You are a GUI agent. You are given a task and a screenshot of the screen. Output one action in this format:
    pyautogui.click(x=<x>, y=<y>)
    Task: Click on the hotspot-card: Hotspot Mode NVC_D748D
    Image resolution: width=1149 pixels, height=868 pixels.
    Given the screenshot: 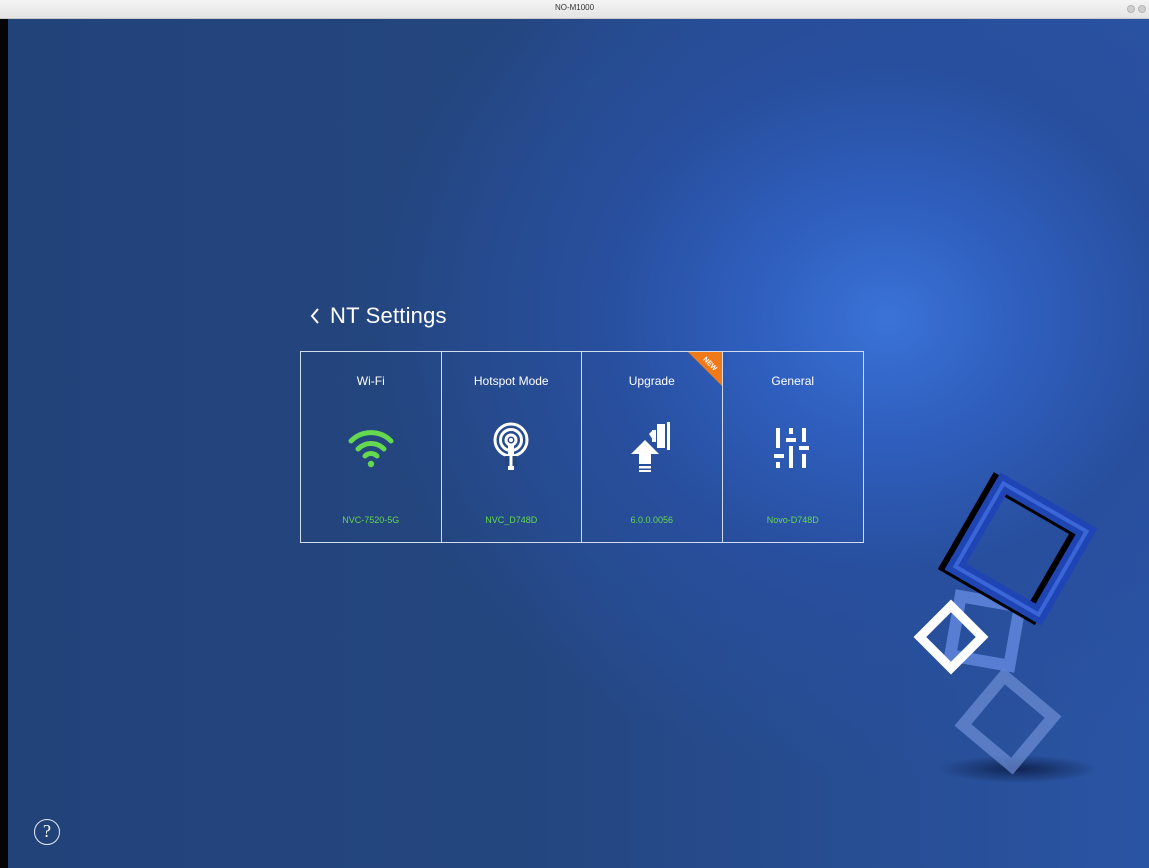 What is the action you would take?
    pyautogui.click(x=512, y=447)
    